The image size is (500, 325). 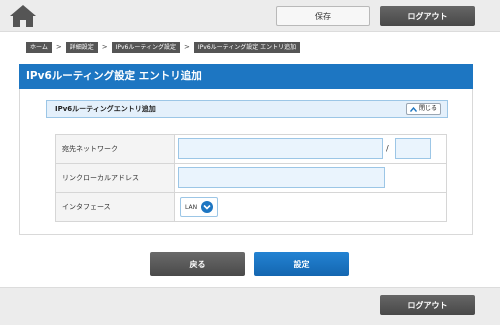 What do you see at coordinates (250, 16) in the screenshot?
I see `top-bar: 保存 ログアウト` at bounding box center [250, 16].